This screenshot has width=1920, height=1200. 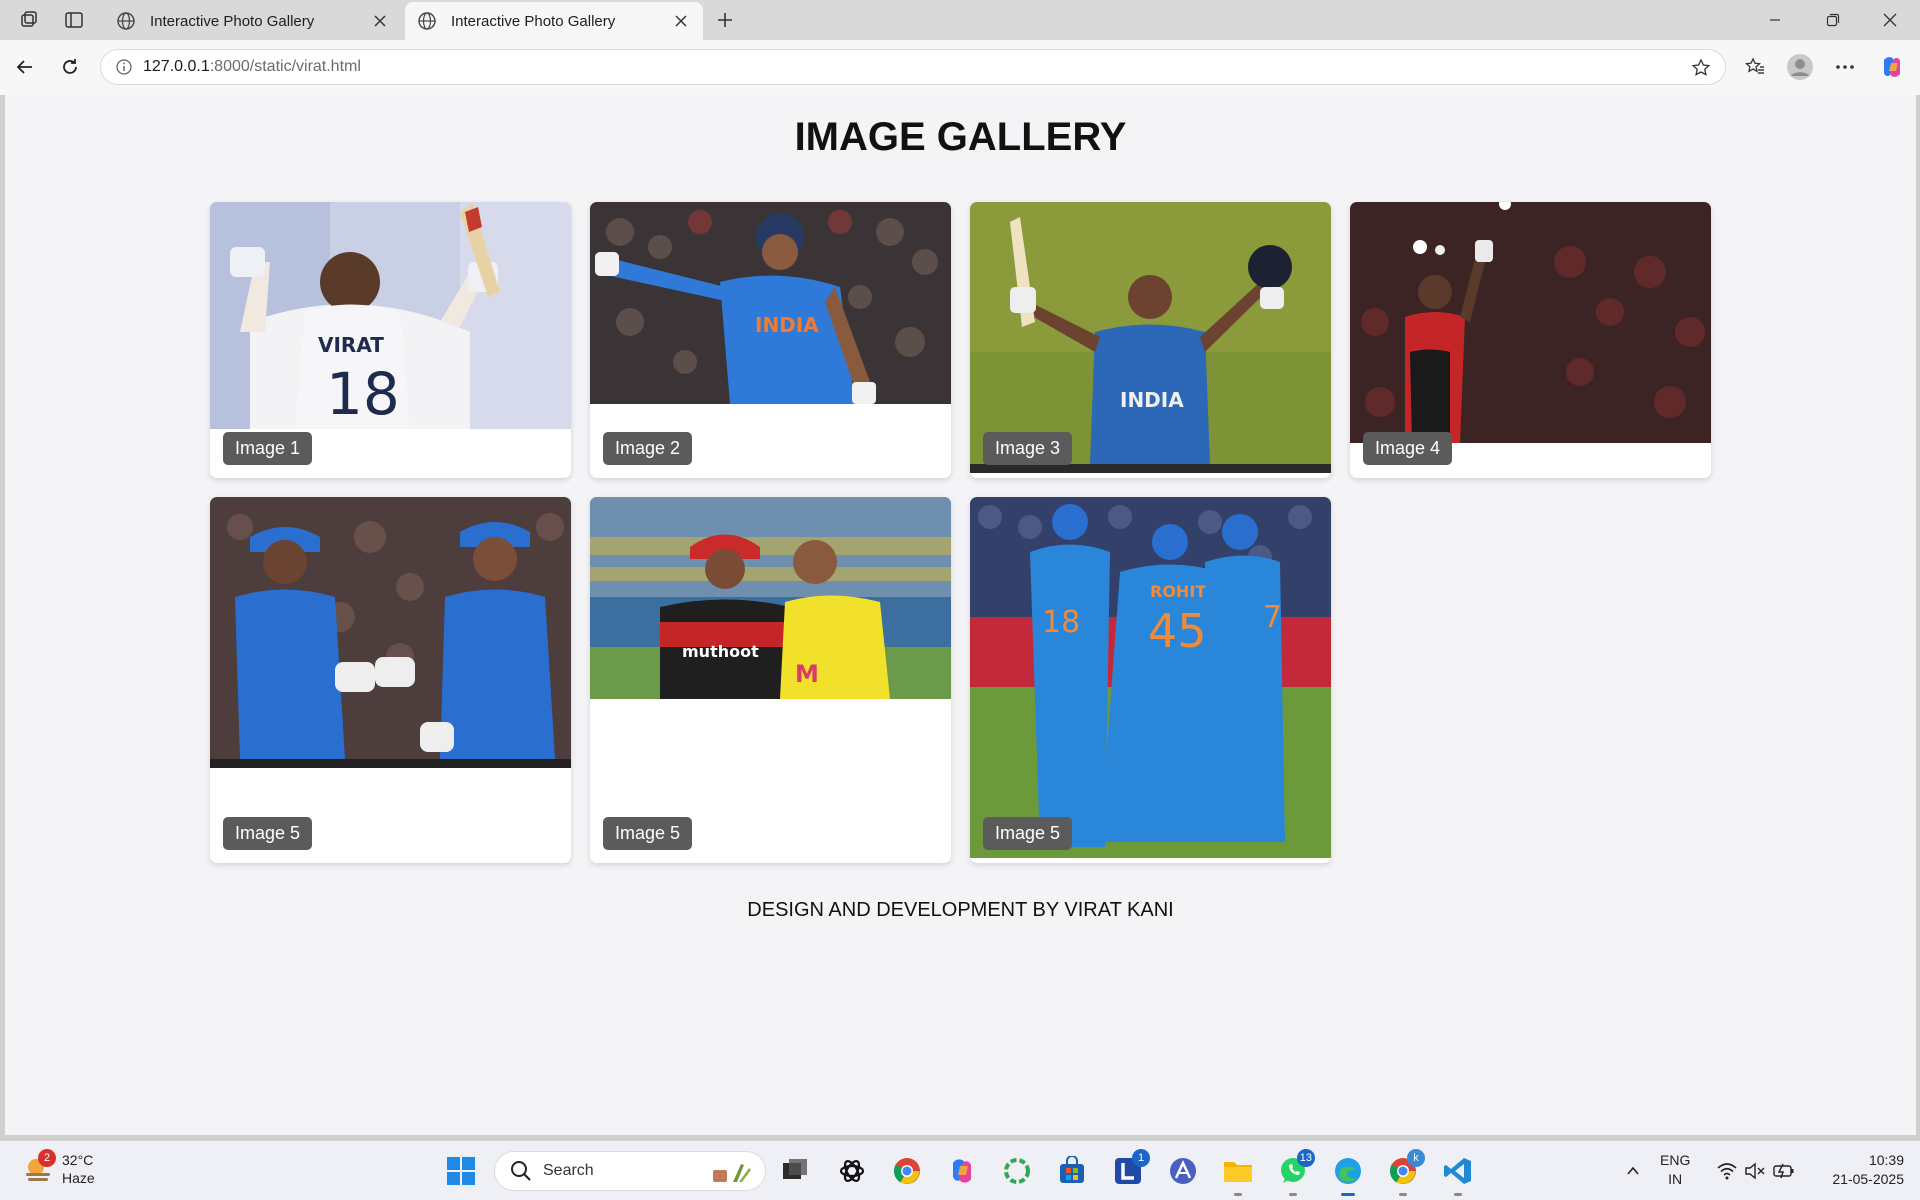 I want to click on start-button, so click(x=461, y=1171).